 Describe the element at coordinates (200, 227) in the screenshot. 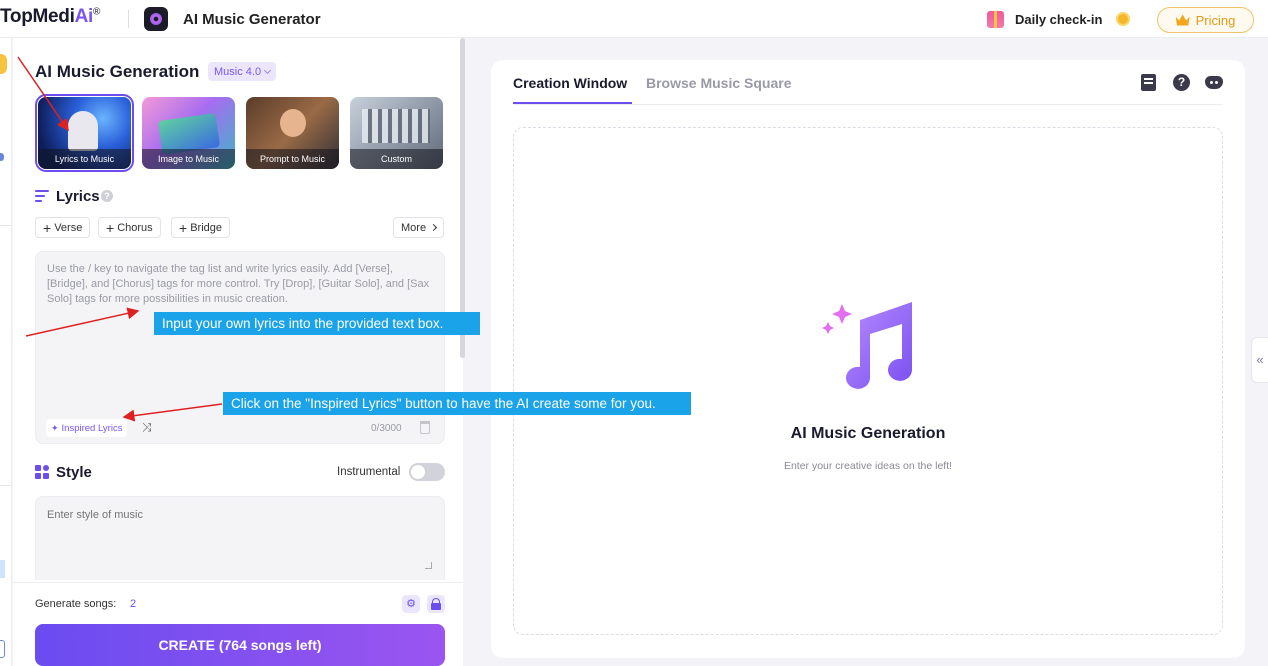

I see `add-bridge-button: + Bridge` at that location.